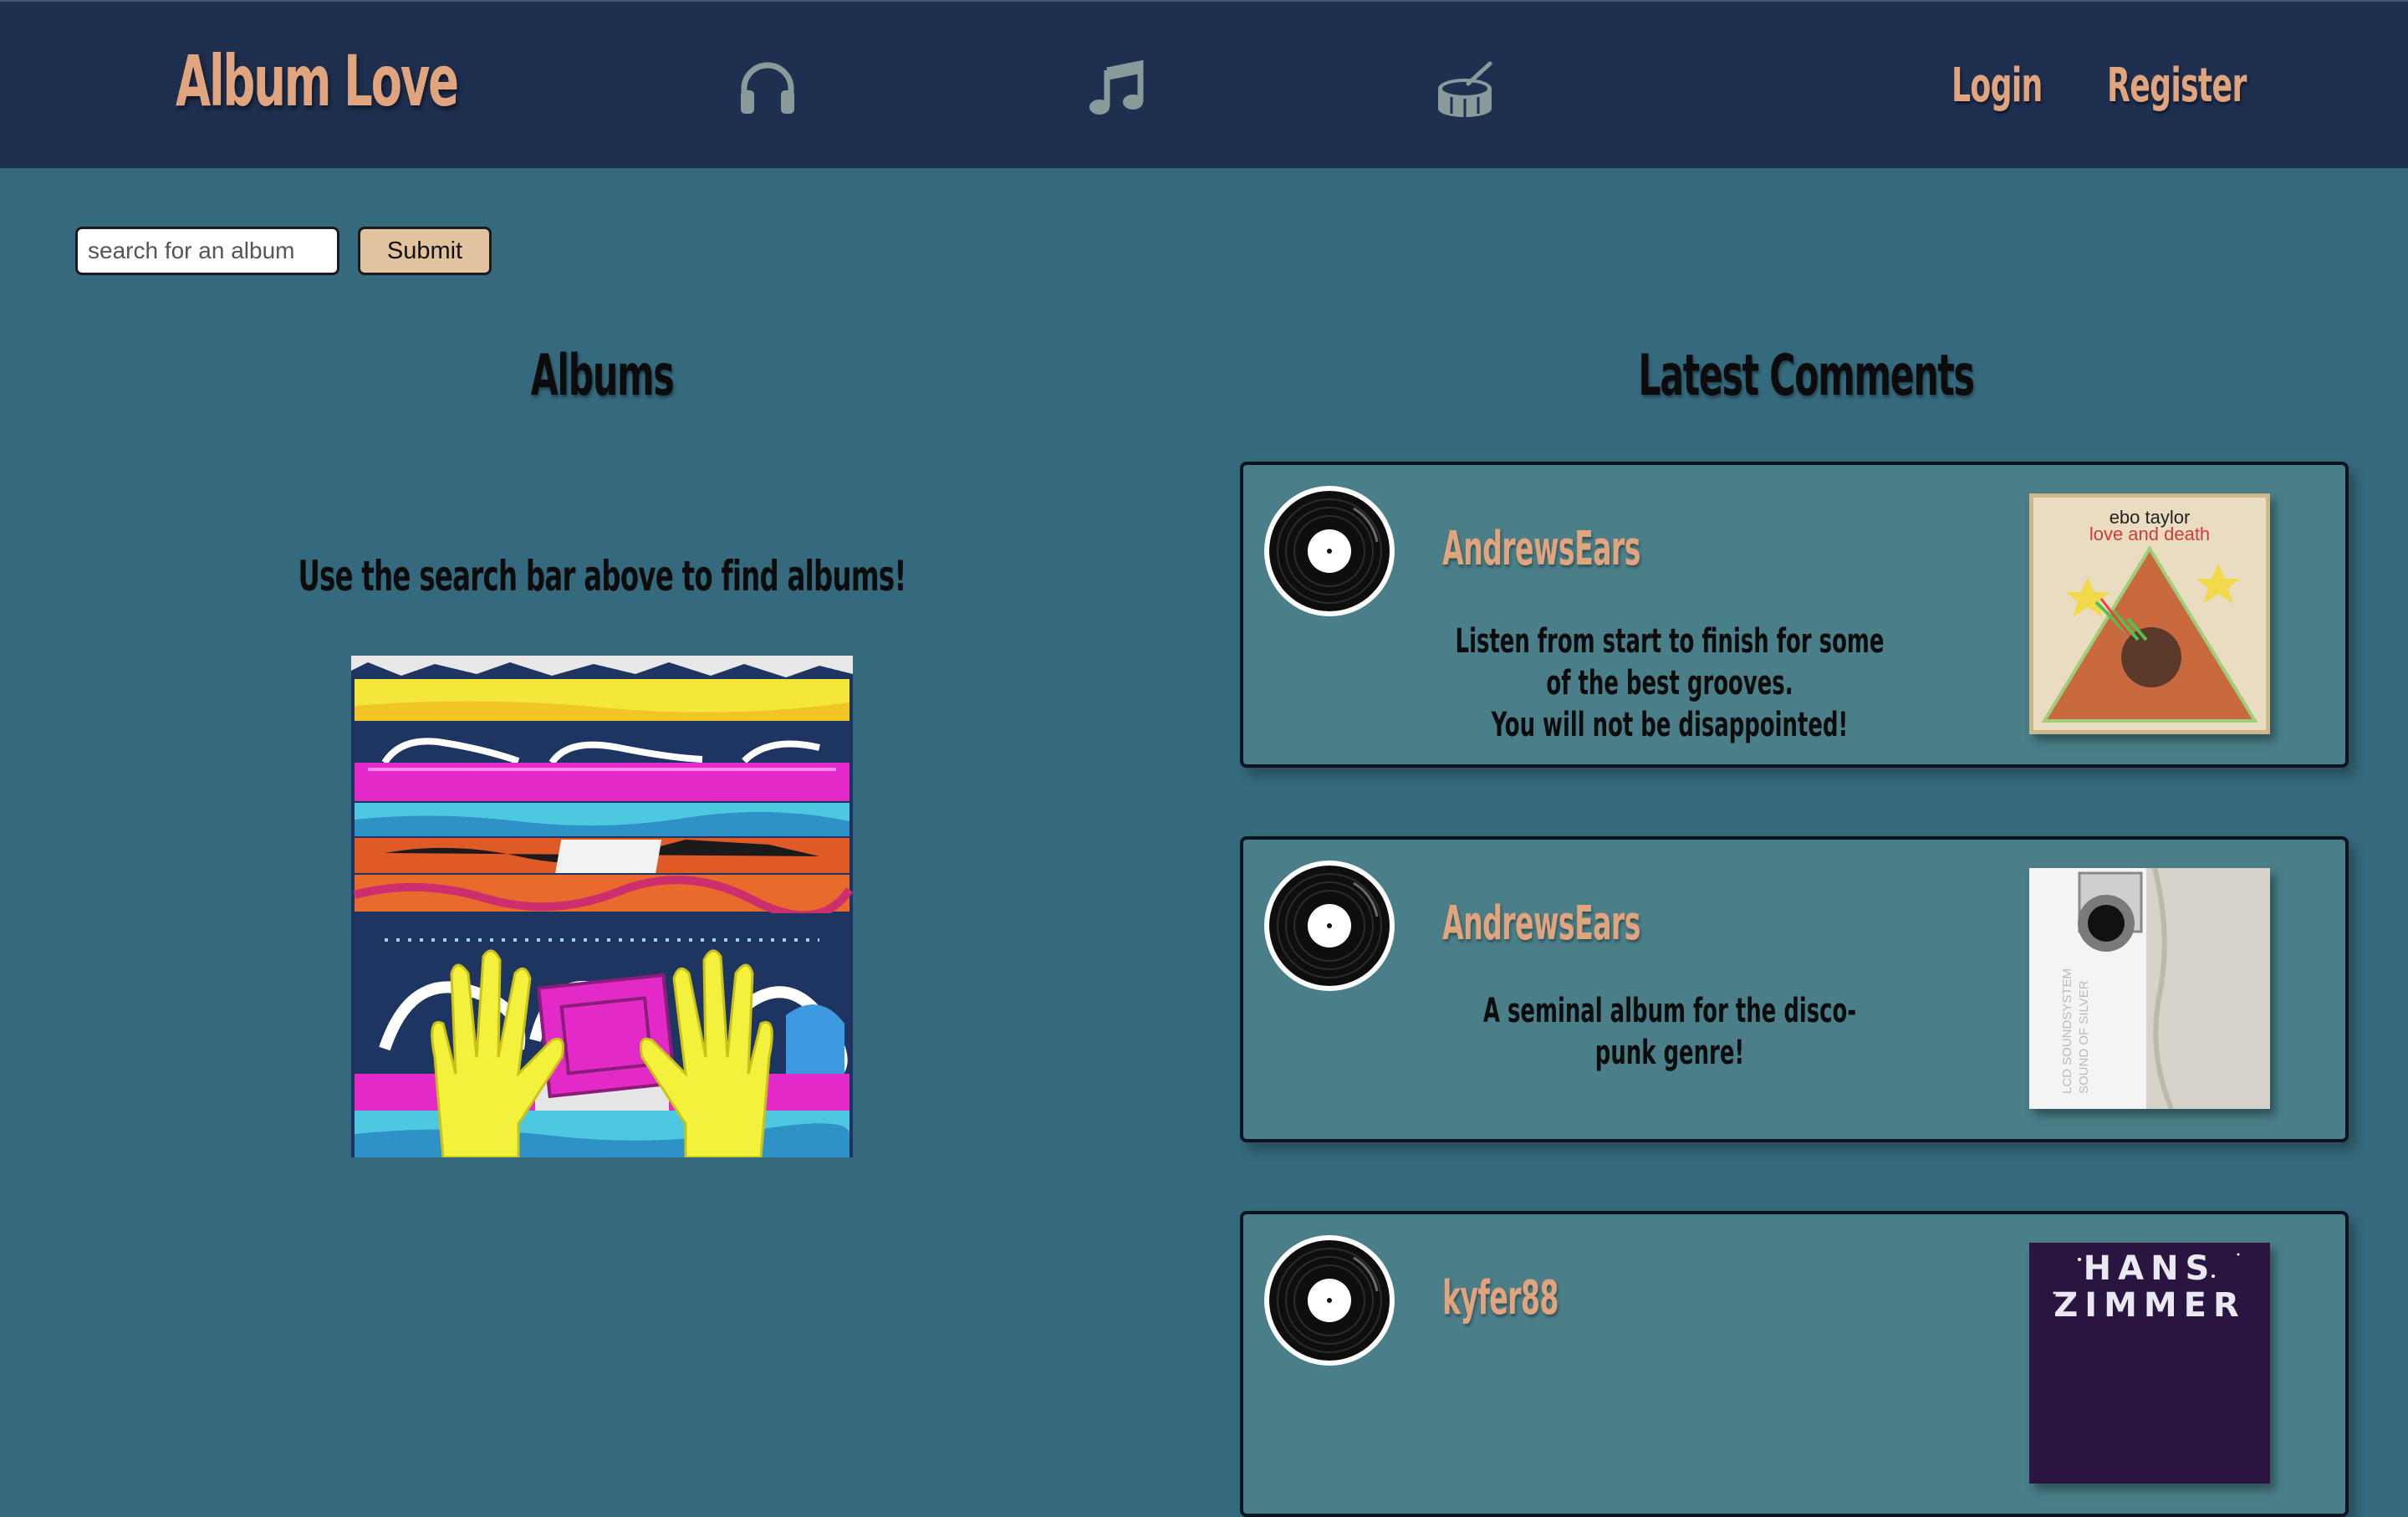  What do you see at coordinates (2177, 86) in the screenshot?
I see `register-link: Register` at bounding box center [2177, 86].